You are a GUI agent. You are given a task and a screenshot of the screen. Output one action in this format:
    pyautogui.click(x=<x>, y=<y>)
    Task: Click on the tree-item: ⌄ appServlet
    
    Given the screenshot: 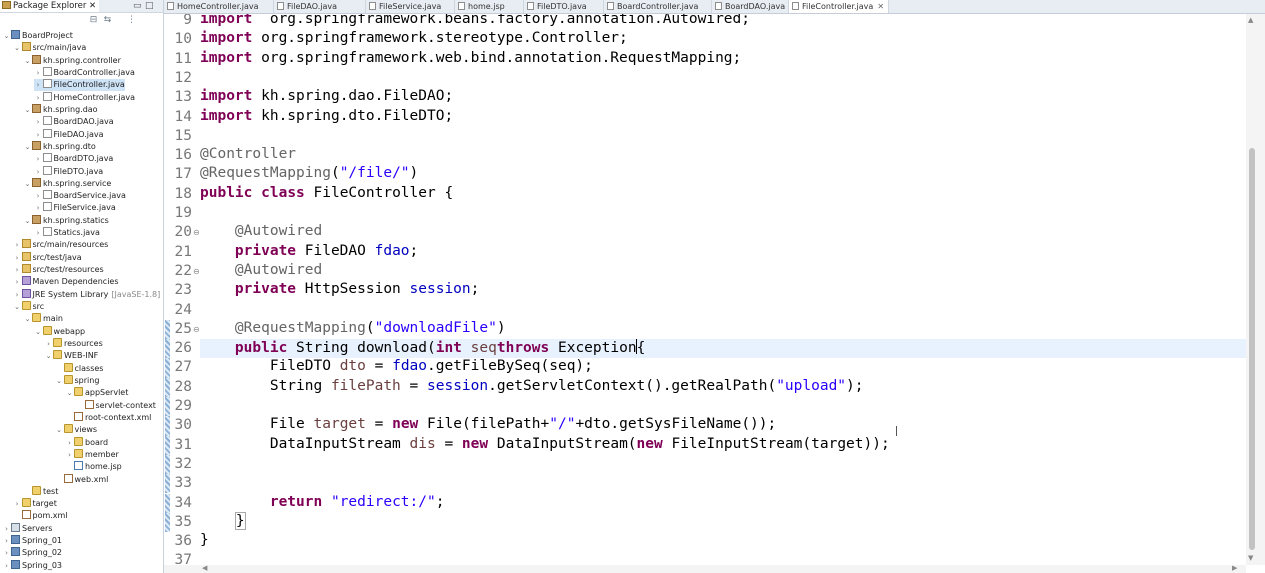 What is the action you would take?
    pyautogui.click(x=96, y=393)
    